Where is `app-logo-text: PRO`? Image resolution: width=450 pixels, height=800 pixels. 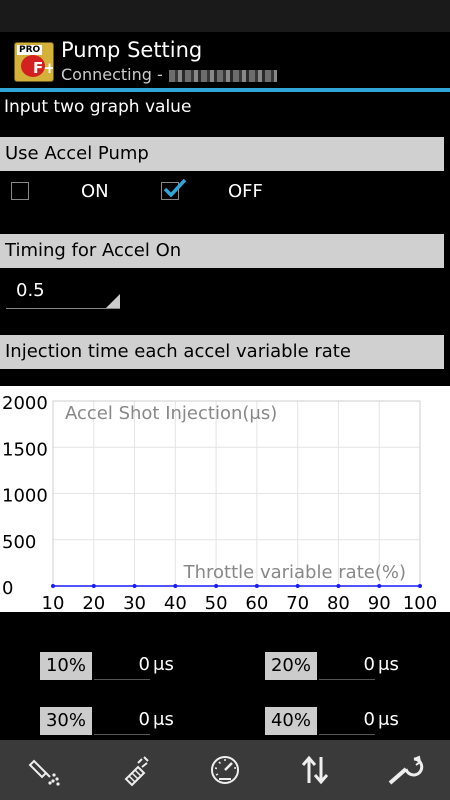
app-logo-text: PRO is located at coordinates (30, 50).